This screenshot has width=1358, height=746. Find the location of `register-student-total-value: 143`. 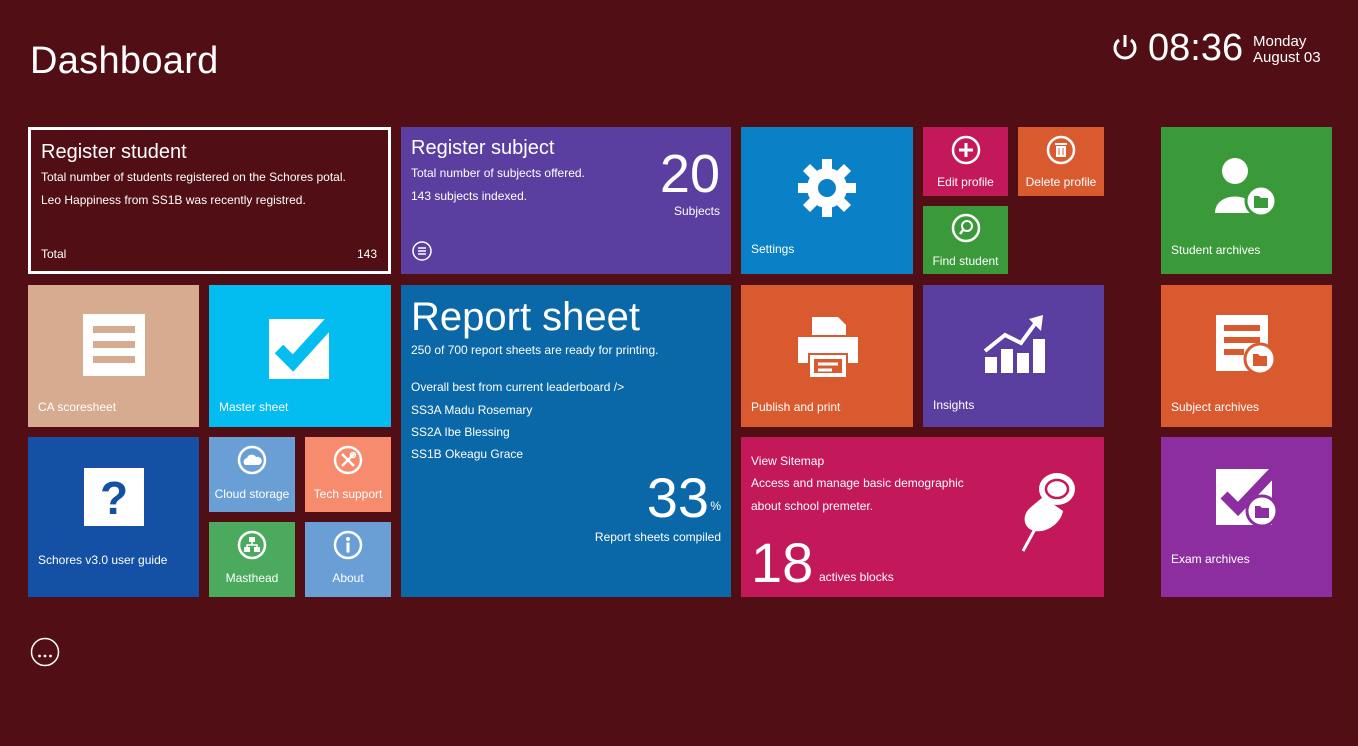

register-student-total-value: 143 is located at coordinates (366, 254).